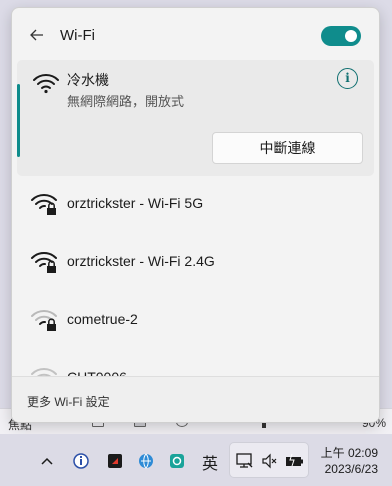  I want to click on toggle-knob, so click(351, 36).